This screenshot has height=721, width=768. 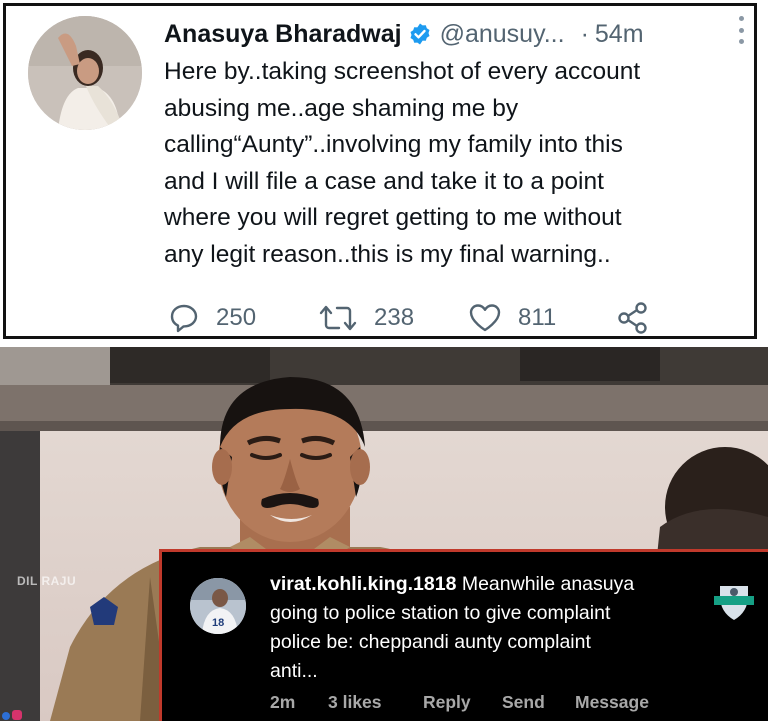 What do you see at coordinates (447, 702) in the screenshot?
I see `reply-link: Reply` at bounding box center [447, 702].